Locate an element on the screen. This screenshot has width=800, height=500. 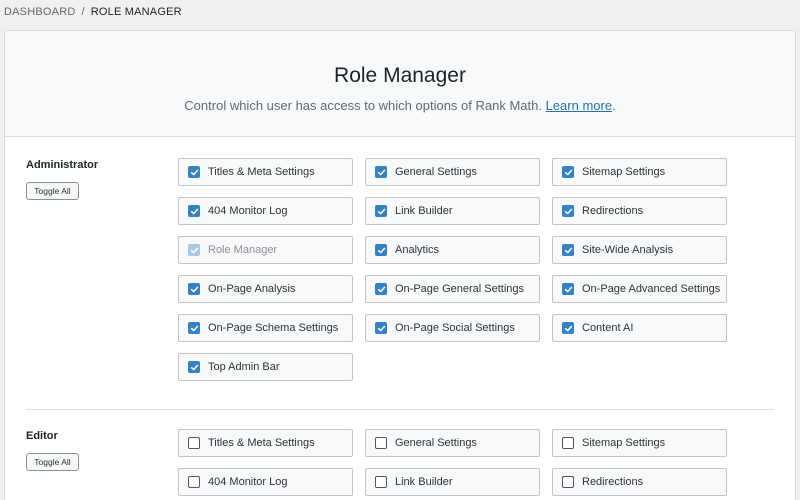
capability-on-page-advanced-settings: On-Page Advanced Settings is located at coordinates (639, 289).